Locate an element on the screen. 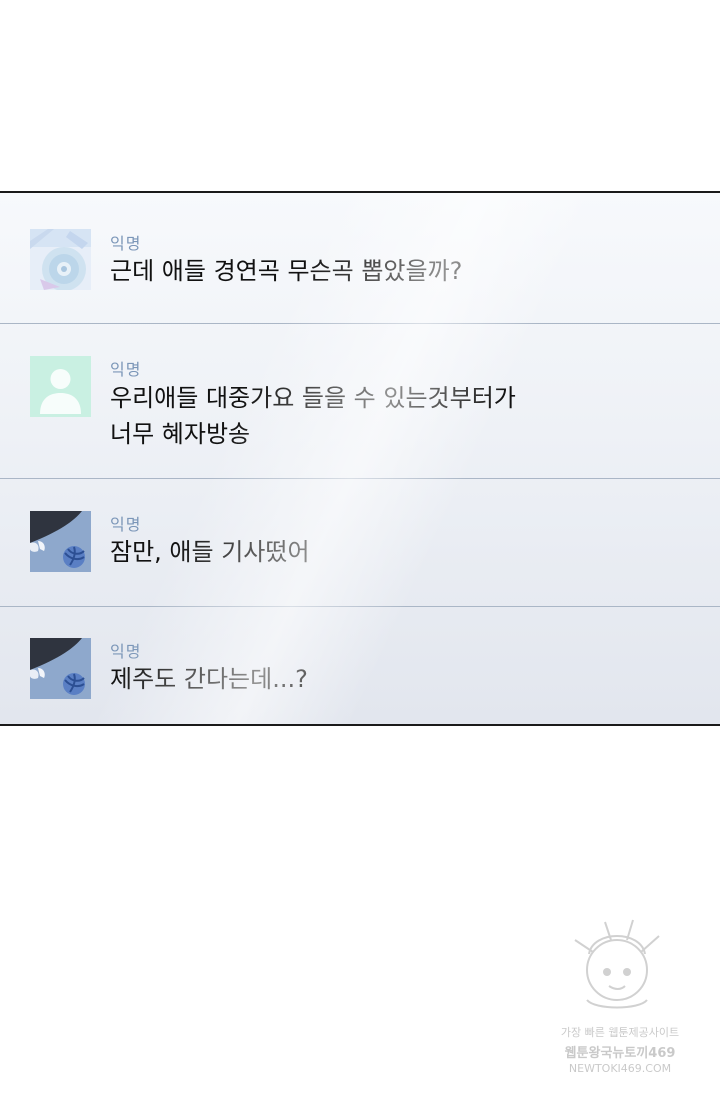  comment-item: 익명 제주도 간다는데...? is located at coordinates (360, 665).